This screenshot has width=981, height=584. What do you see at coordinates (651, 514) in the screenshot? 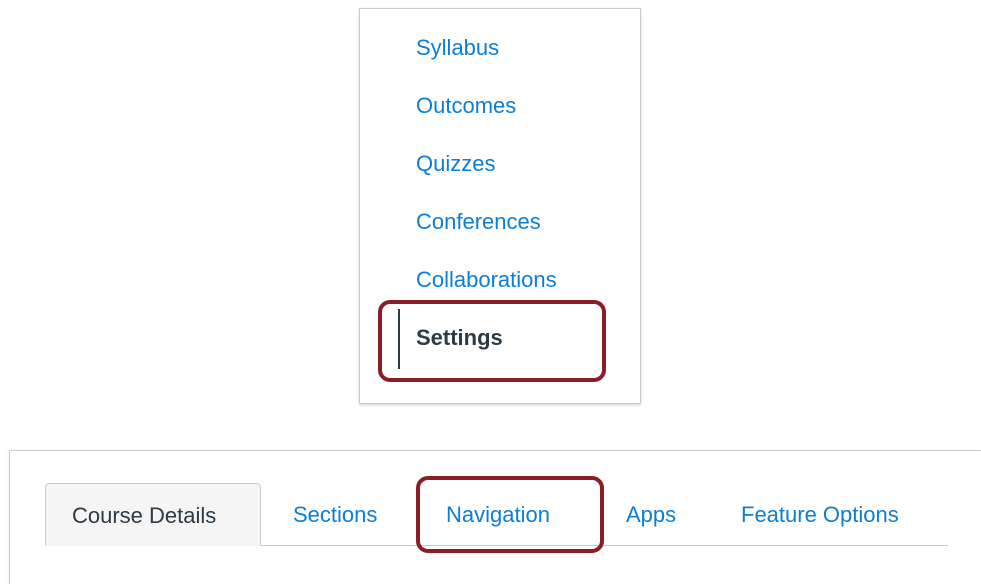
I see `tab-apps: Apps` at bounding box center [651, 514].